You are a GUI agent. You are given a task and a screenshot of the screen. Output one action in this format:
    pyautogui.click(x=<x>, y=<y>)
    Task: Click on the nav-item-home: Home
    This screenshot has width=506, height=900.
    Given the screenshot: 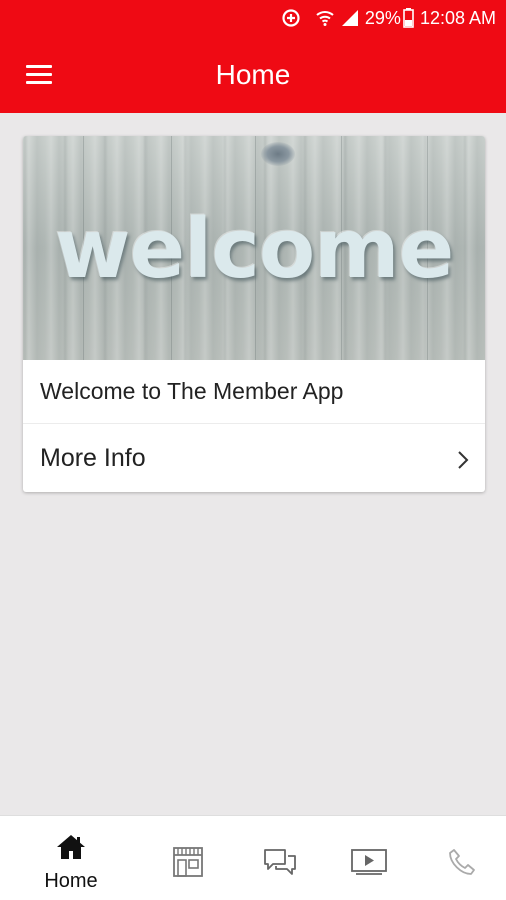 What is the action you would take?
    pyautogui.click(x=71, y=858)
    